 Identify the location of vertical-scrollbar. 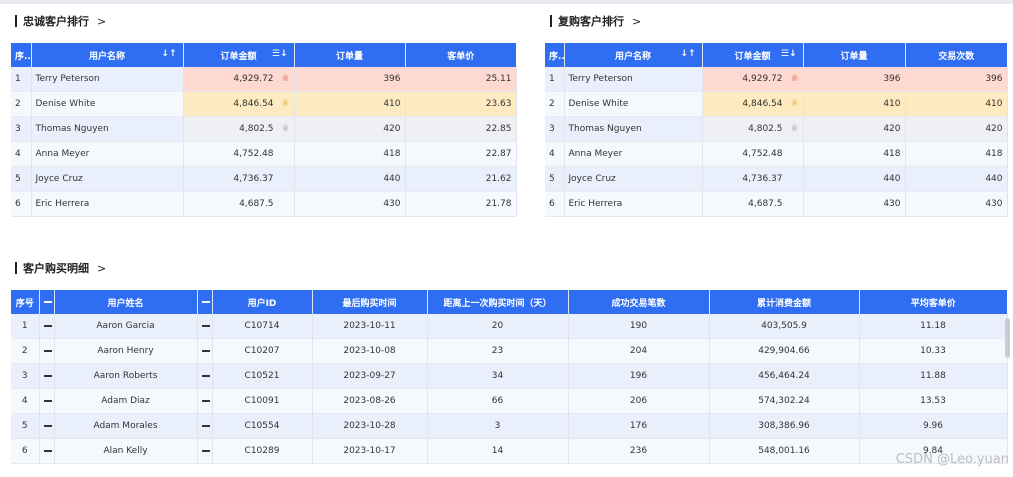
(1007, 338).